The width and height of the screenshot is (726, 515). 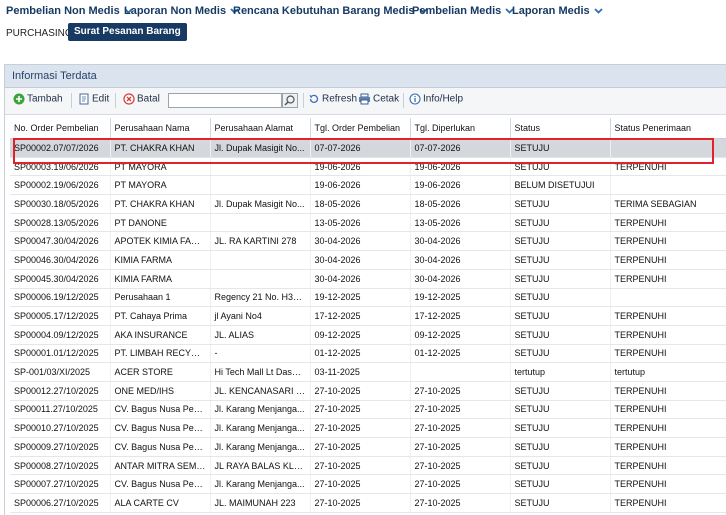 What do you see at coordinates (360, 167) in the screenshot?
I see `table-cell: 19-06-2026` at bounding box center [360, 167].